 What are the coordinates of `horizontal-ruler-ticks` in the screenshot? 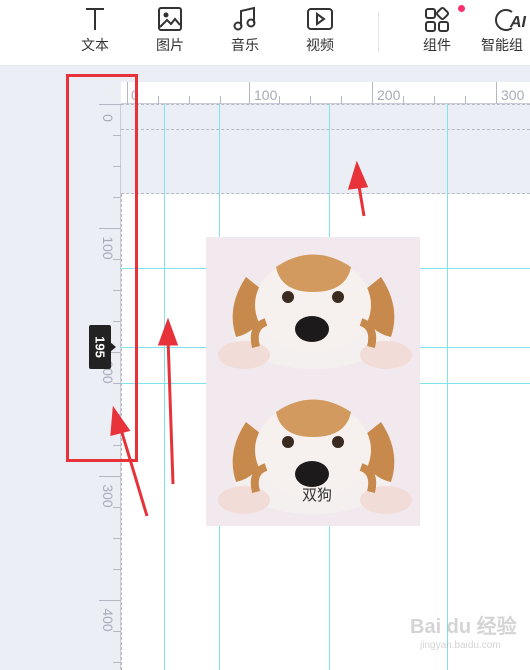 It's located at (312, 93).